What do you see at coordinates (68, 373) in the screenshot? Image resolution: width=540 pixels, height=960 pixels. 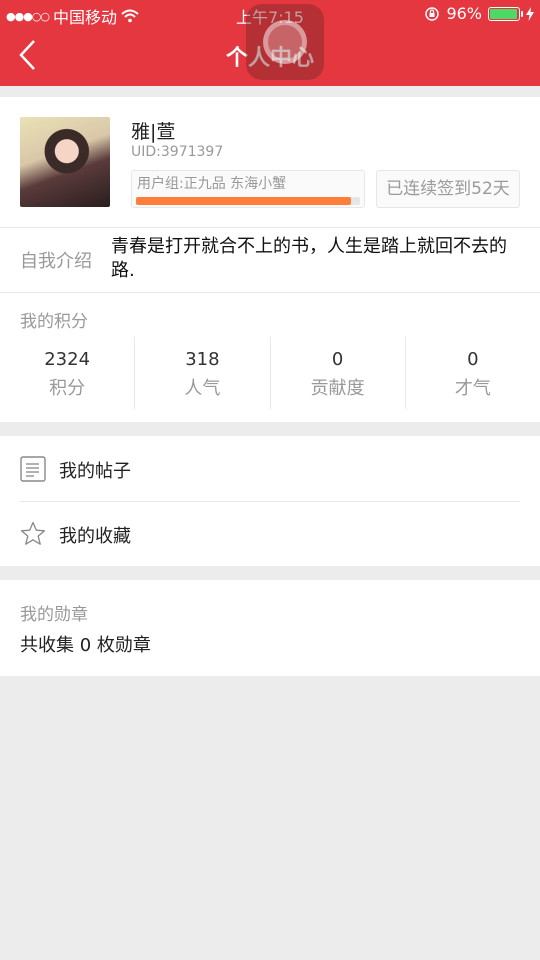 I see `stat-points: 2324 积分` at bounding box center [68, 373].